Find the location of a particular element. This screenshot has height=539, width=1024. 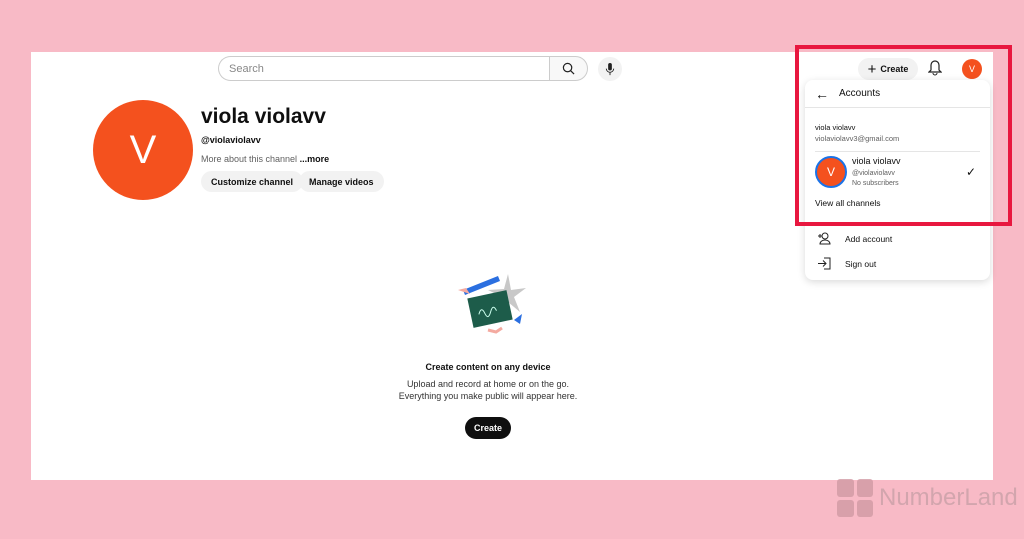

empty-state-title: Create content on any device is located at coordinates (488, 367).